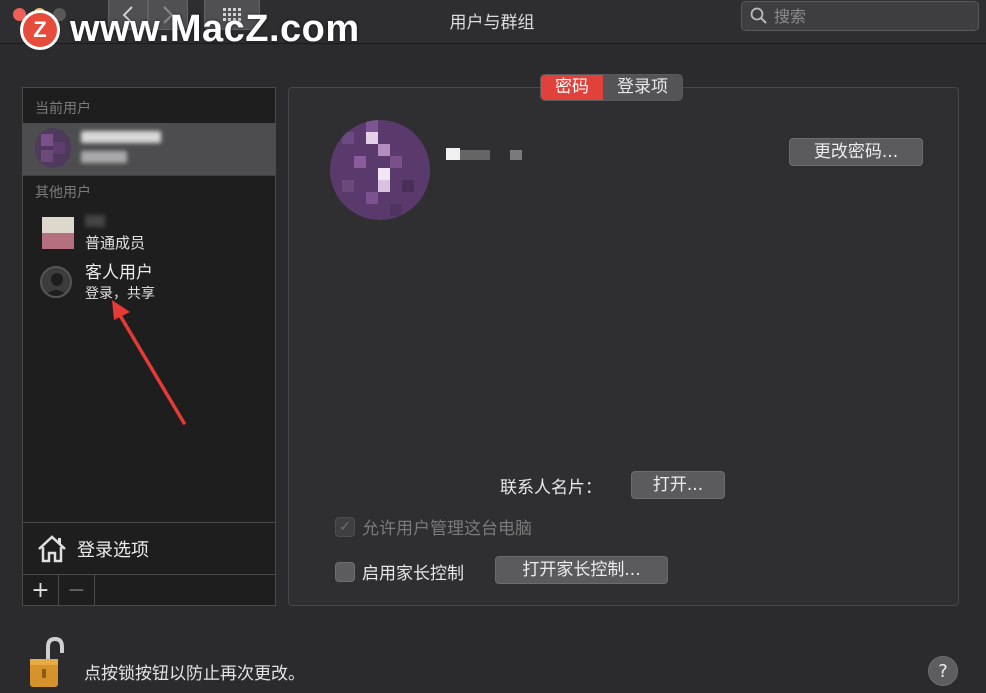 This screenshot has height=693, width=986. I want to click on member-name-redacted, so click(95, 221).